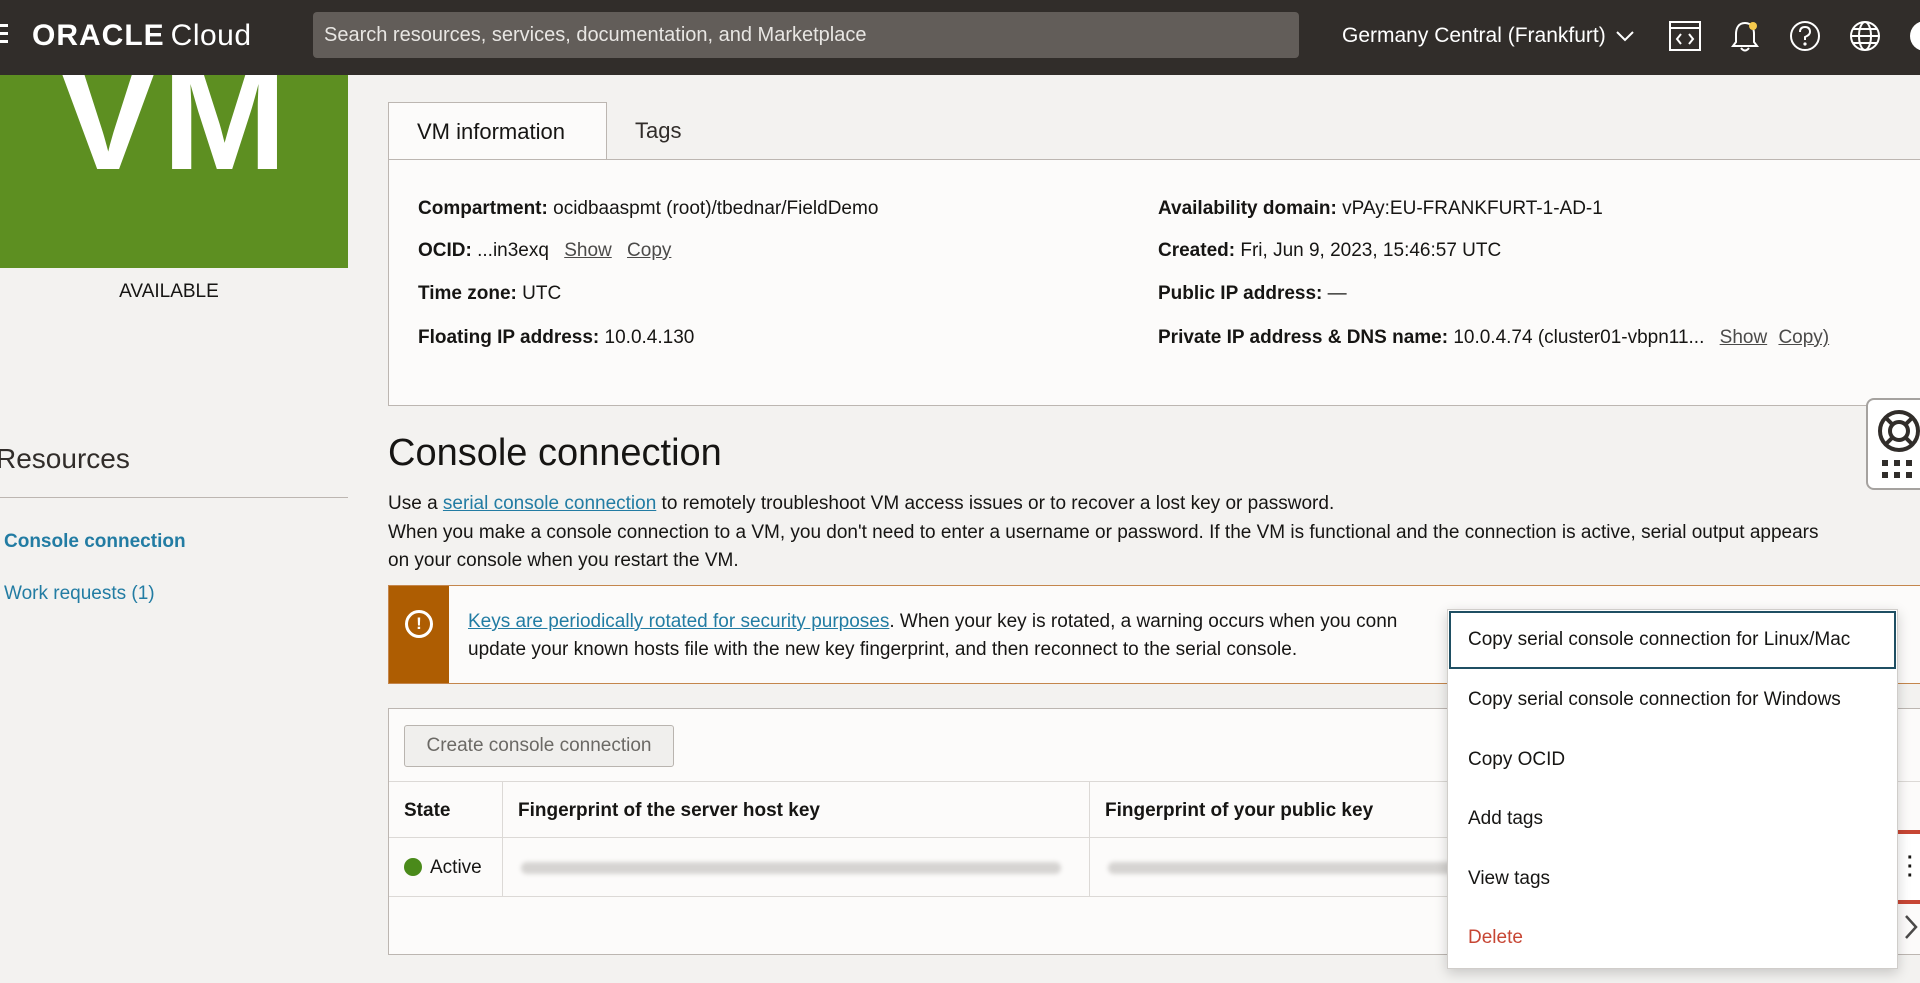 The height and width of the screenshot is (983, 1920). Describe the element at coordinates (658, 131) in the screenshot. I see `tab-tags: Tags` at that location.